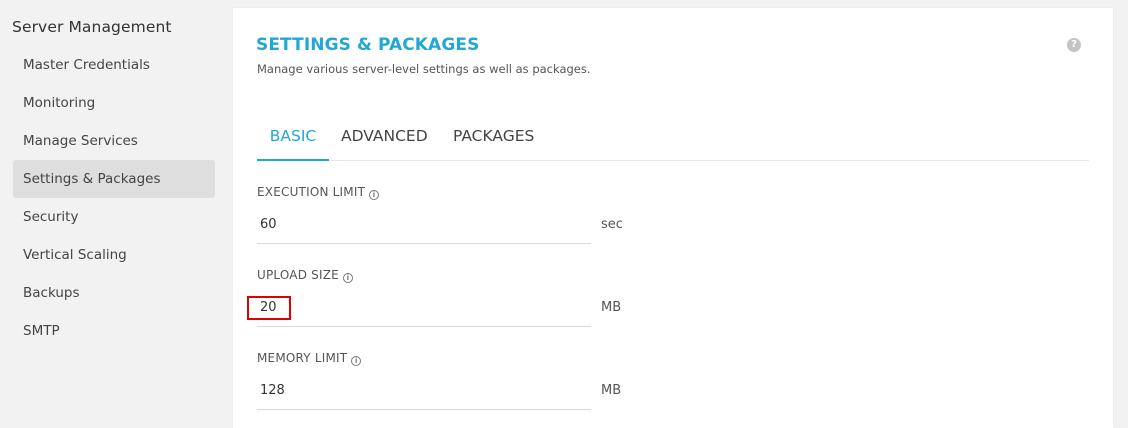 The width and height of the screenshot is (1128, 428). I want to click on upload-size-unit: MB, so click(611, 307).